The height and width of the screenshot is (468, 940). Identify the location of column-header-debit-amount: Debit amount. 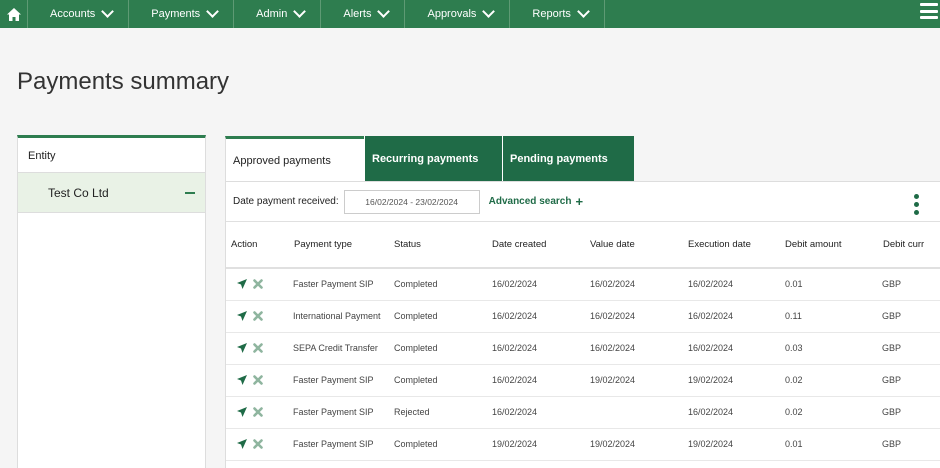
(829, 245).